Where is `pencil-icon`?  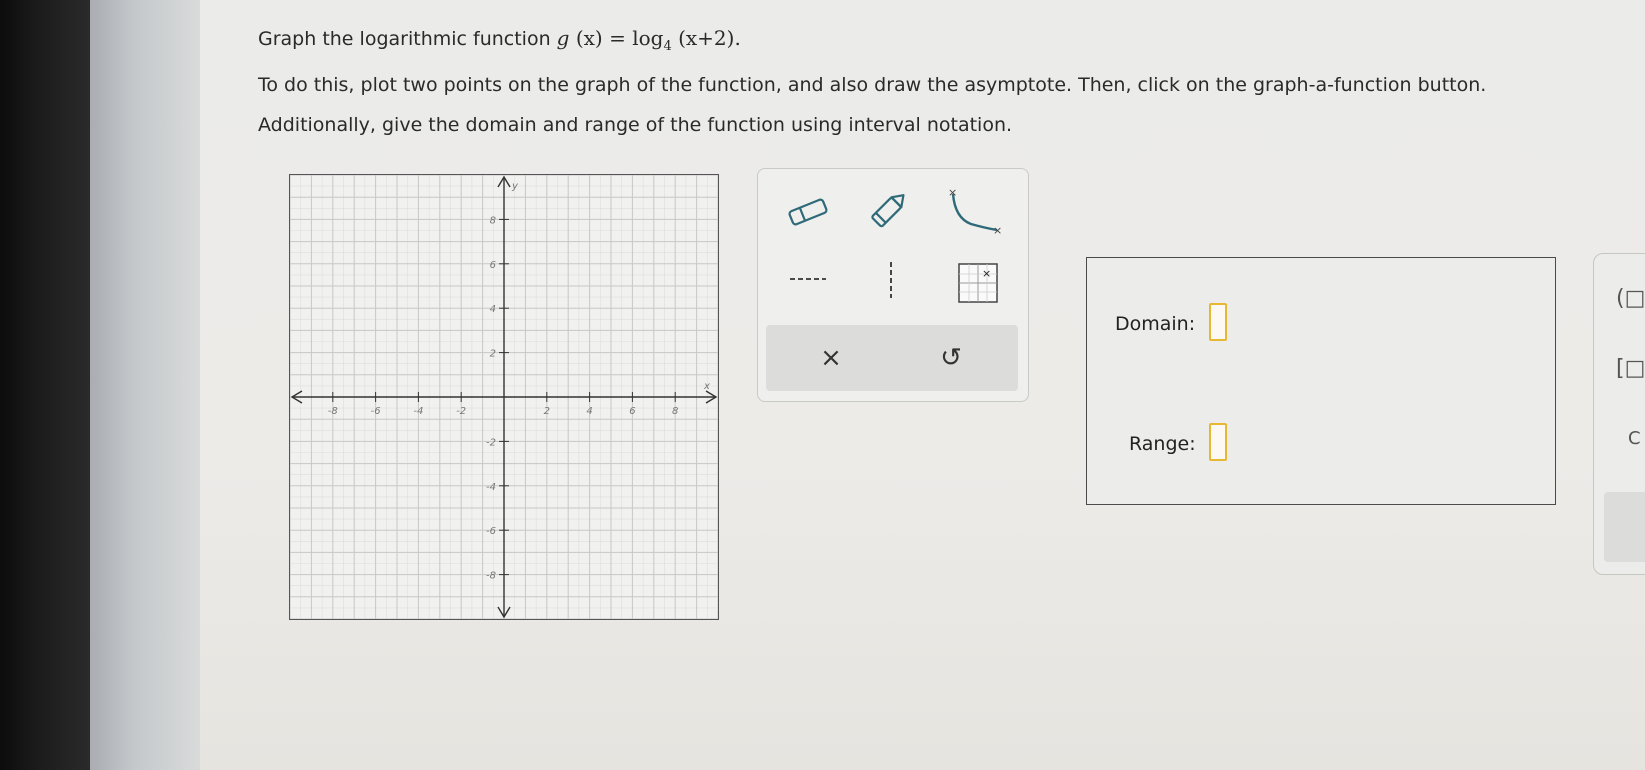 pencil-icon is located at coordinates (888, 211).